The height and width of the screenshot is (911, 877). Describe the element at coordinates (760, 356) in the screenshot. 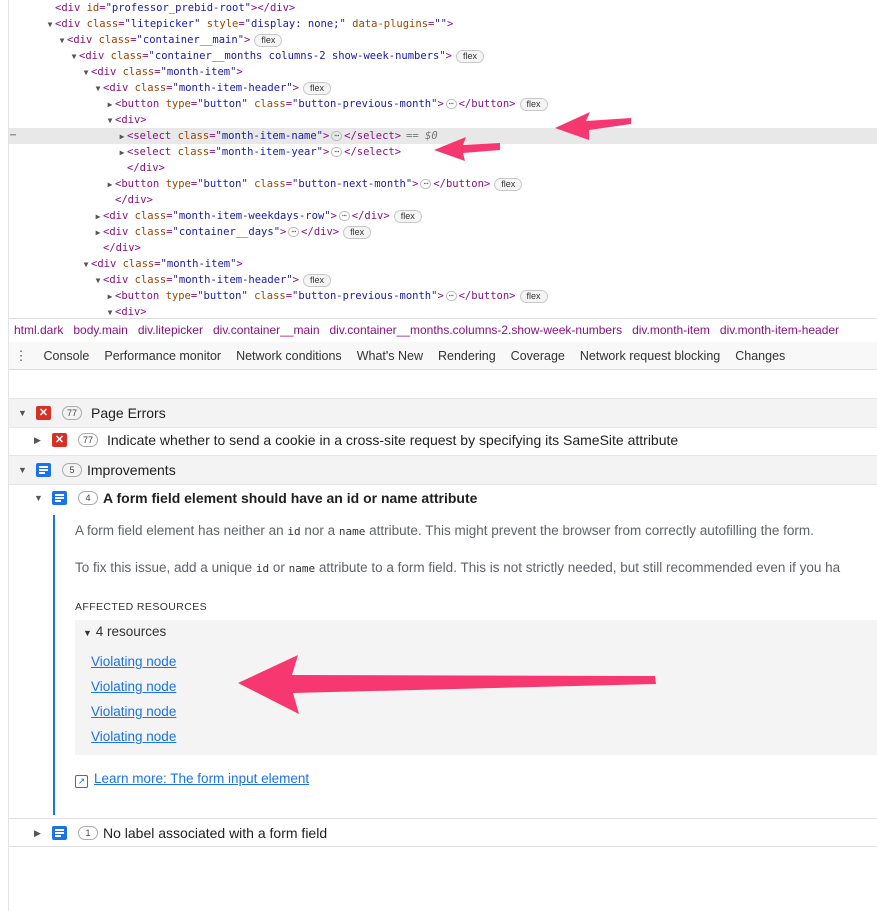

I see `tab-changes: Changes` at that location.